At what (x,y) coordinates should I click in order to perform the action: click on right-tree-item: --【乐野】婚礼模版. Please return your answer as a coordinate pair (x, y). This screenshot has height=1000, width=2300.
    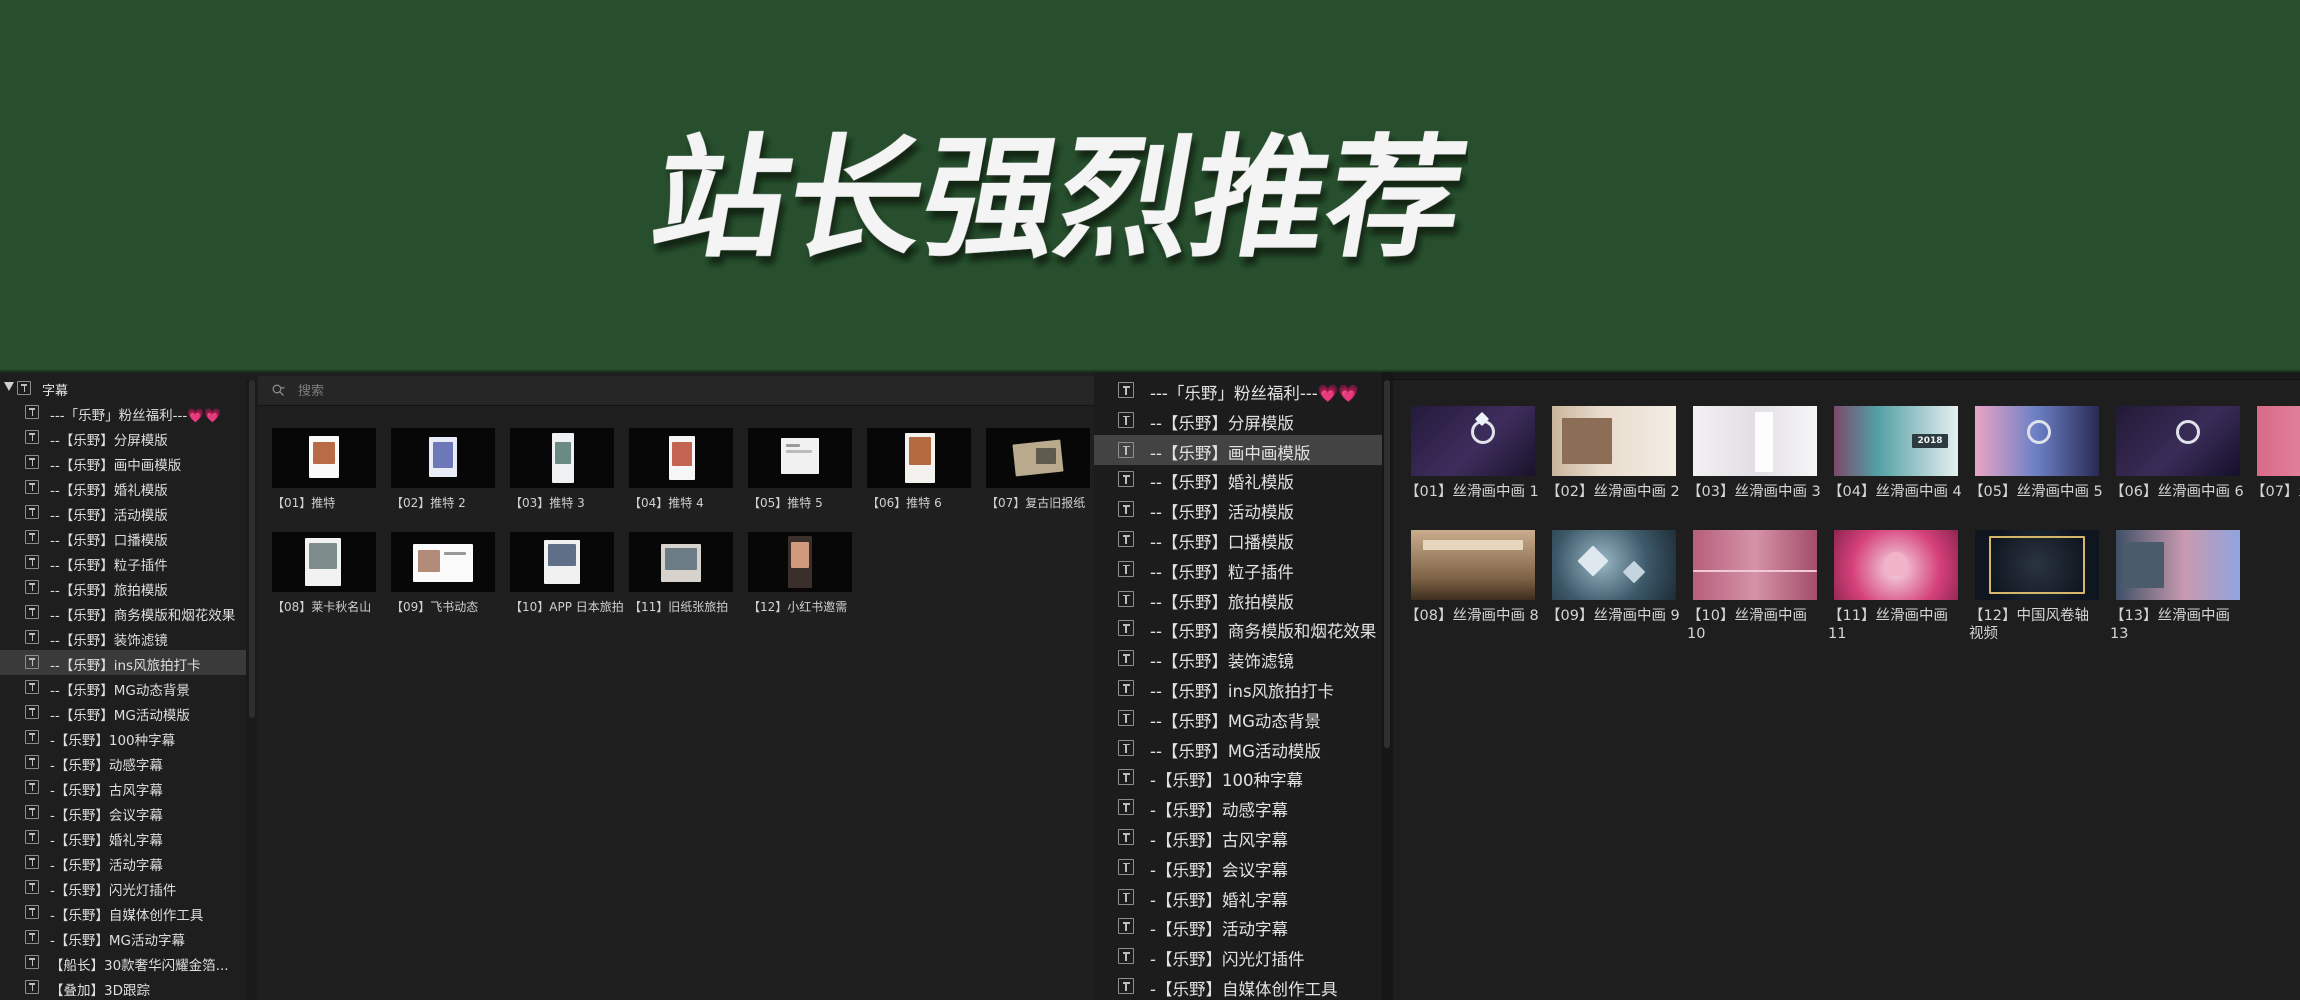
    Looking at the image, I should click on (1238, 479).